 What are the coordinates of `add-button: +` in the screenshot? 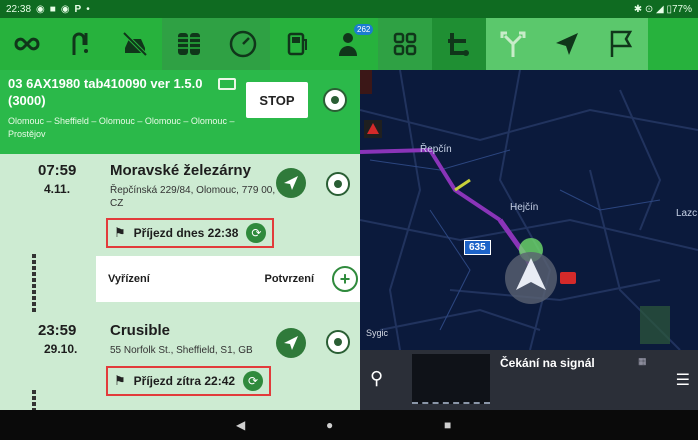 It's located at (345, 279).